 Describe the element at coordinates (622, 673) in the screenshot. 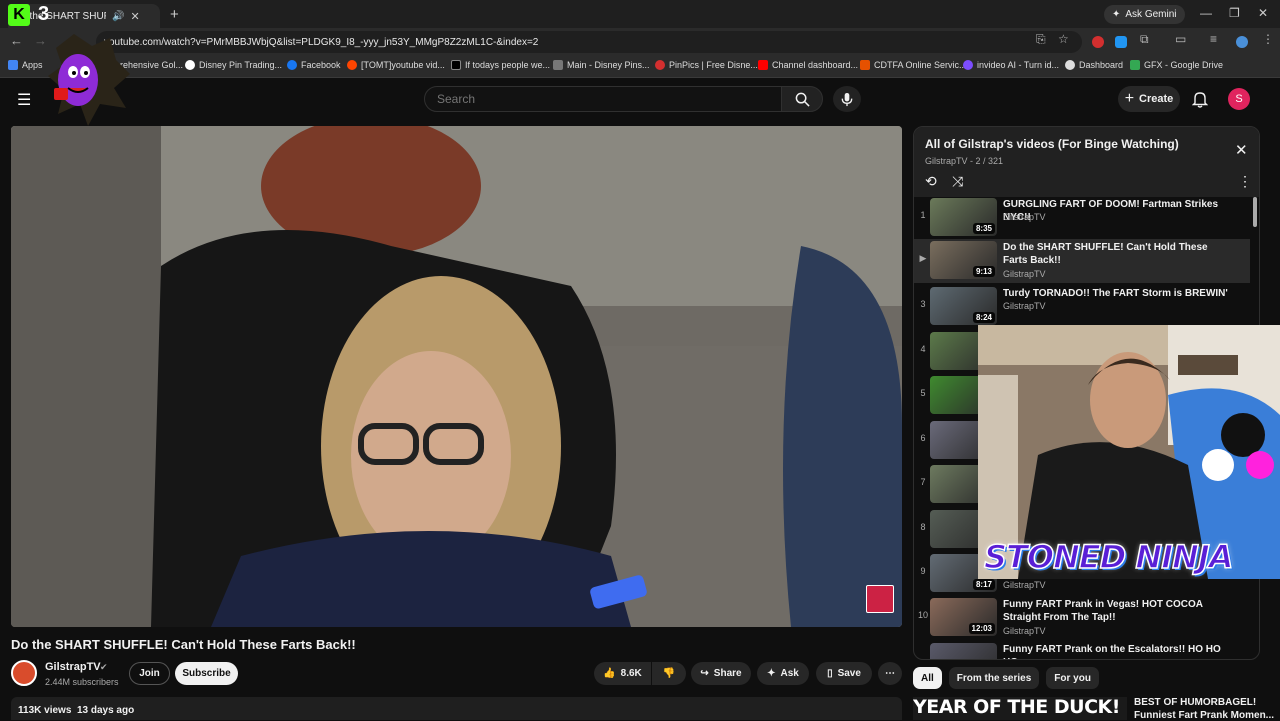

I see `like-button: 👍 8.6K` at that location.